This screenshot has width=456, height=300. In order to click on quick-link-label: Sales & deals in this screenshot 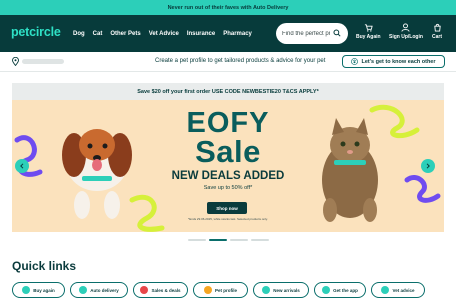, I will do `click(166, 290)`.